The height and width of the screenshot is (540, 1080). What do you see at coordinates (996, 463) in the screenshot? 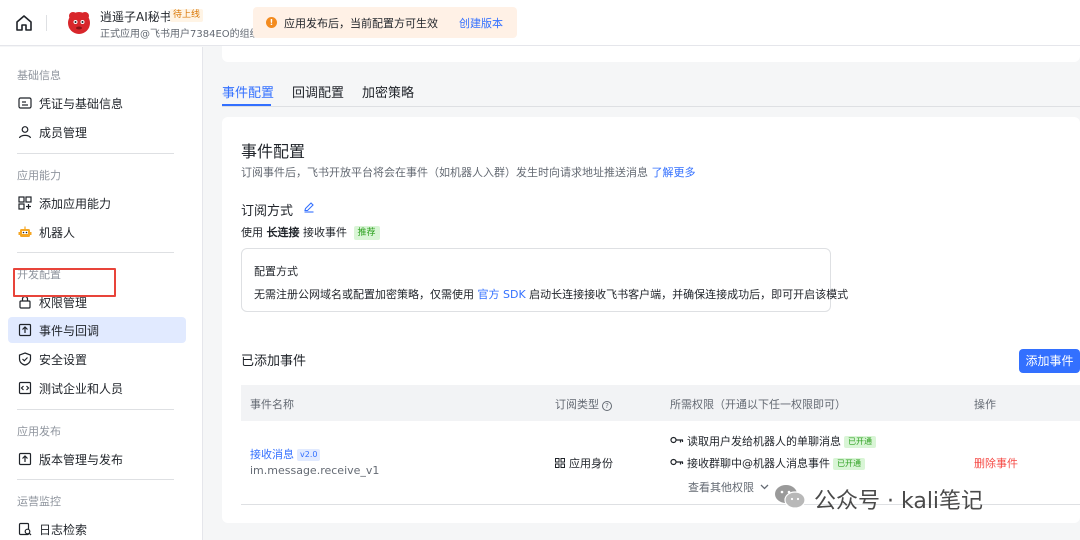
I see `delete-event-link: 删除事件` at bounding box center [996, 463].